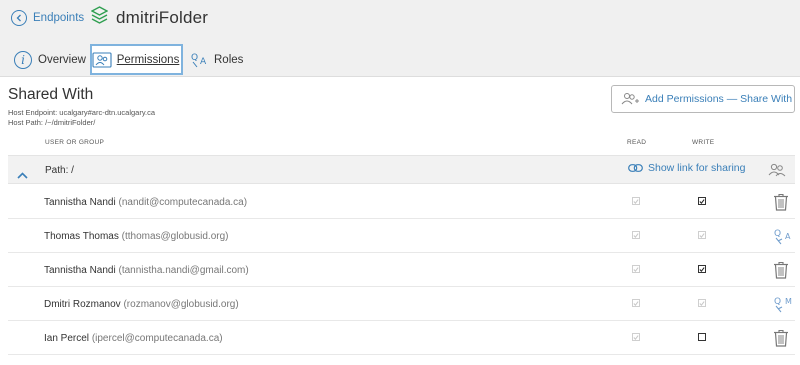  I want to click on user-name: Dmitri Rozmanov, so click(82, 304).